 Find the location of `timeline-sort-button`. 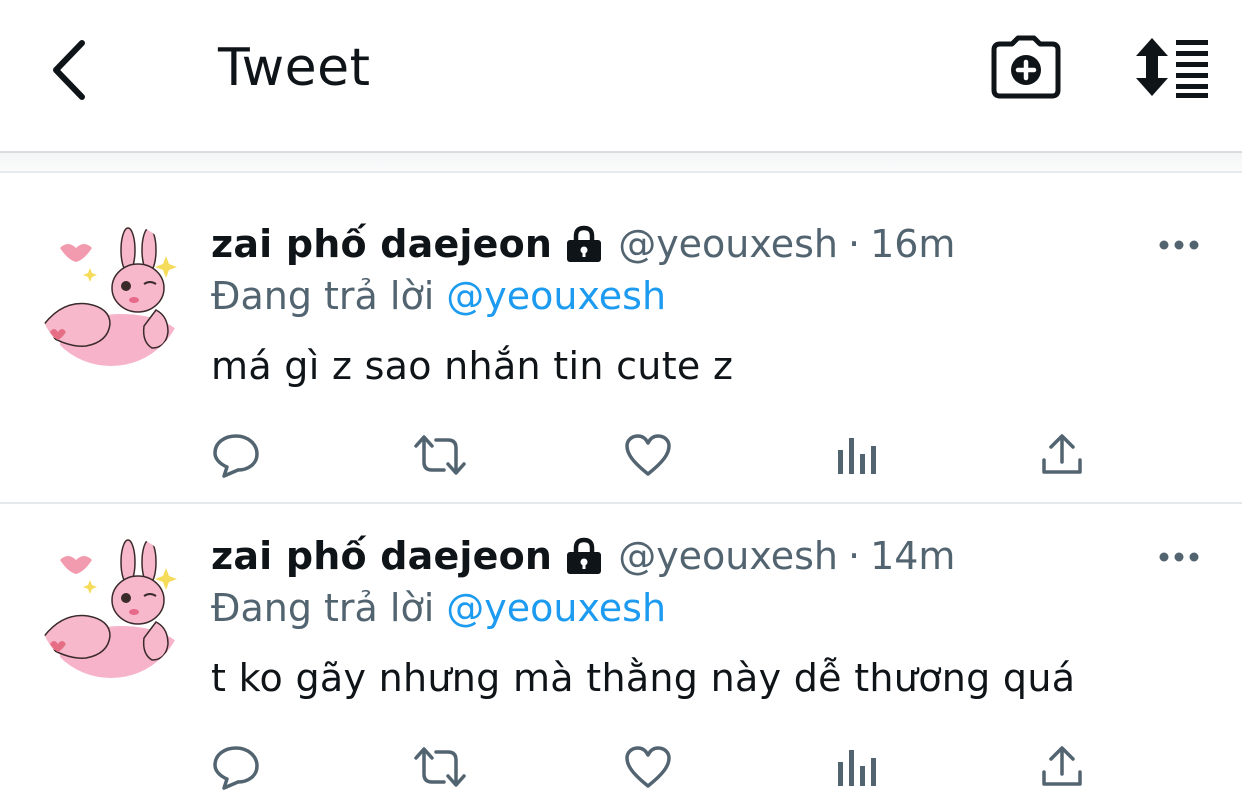

timeline-sort-button is located at coordinates (1171, 67).